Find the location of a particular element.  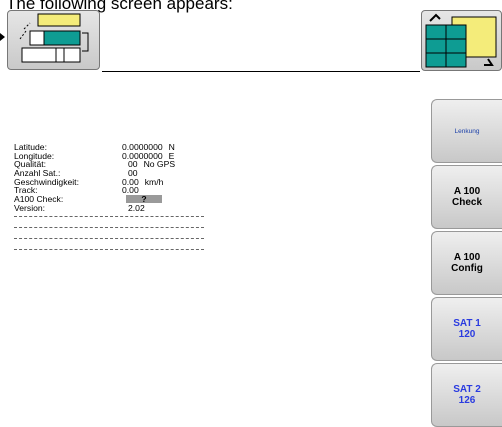

main-menu-button is located at coordinates (53, 40).